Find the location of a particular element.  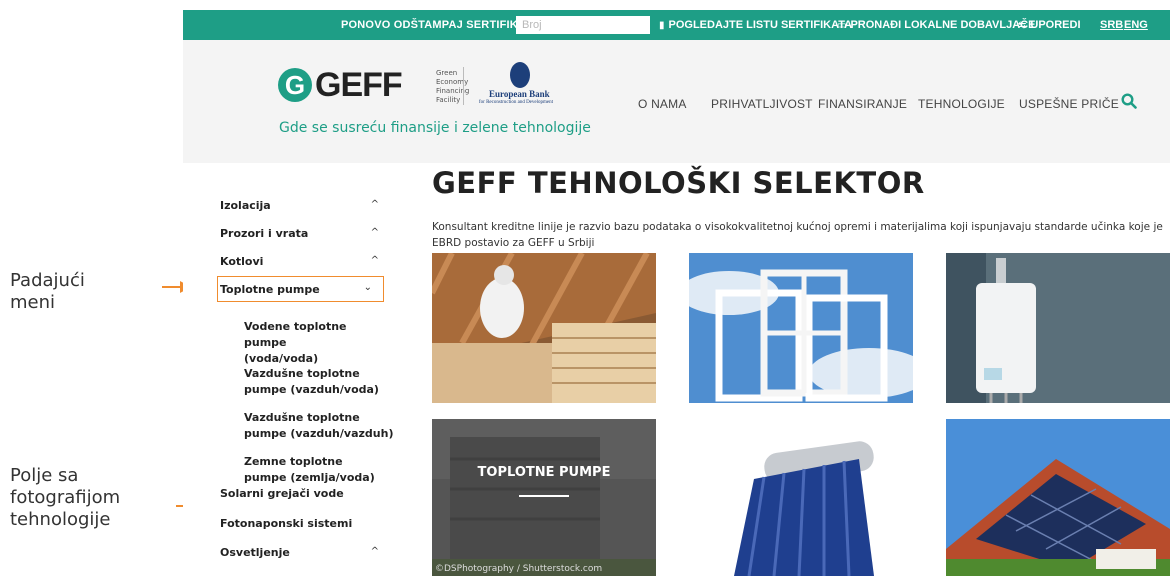

logo-divider is located at coordinates (463, 86).